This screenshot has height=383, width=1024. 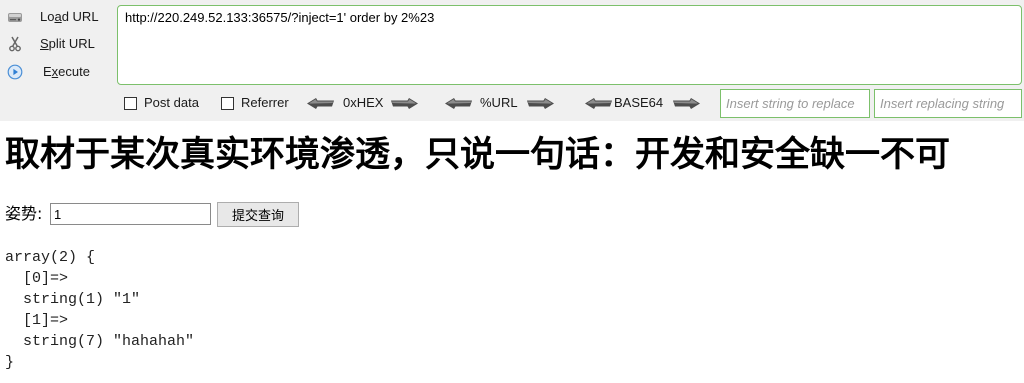 What do you see at coordinates (638, 103) in the screenshot?
I see `base64-encoder-label: BASE64` at bounding box center [638, 103].